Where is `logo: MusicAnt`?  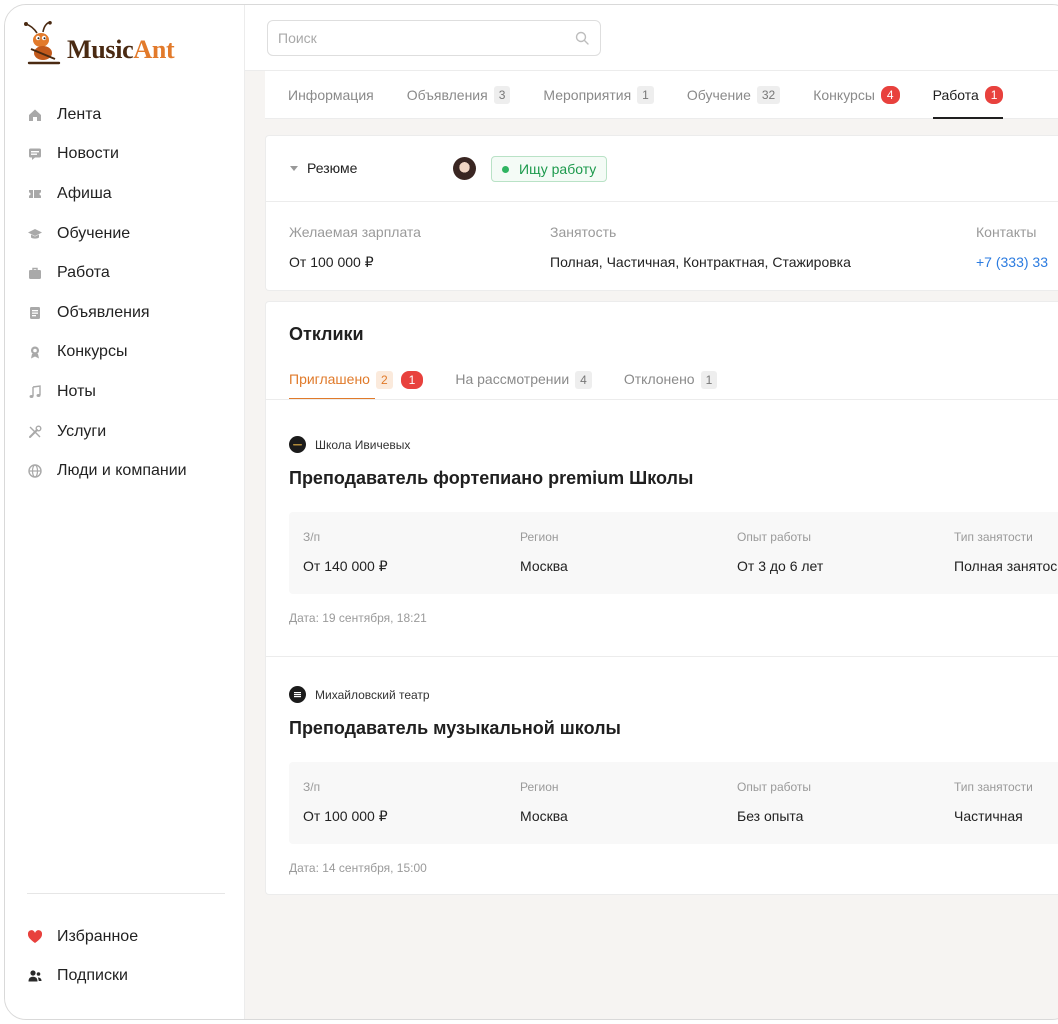 logo: MusicAnt is located at coordinates (99, 42).